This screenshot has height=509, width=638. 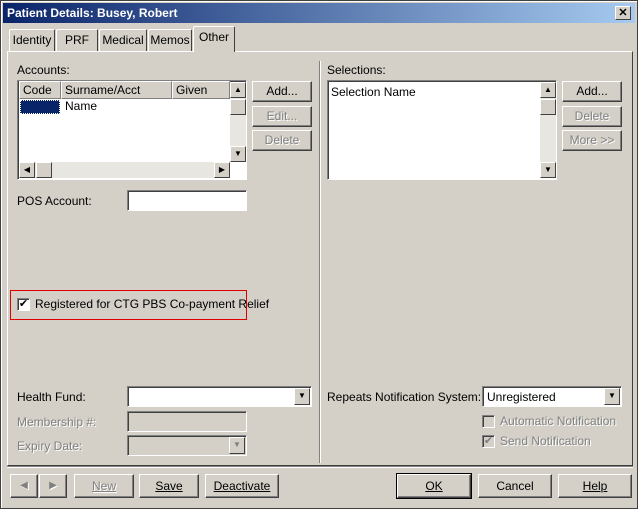 I want to click on tab-memos: Memos, so click(x=170, y=40).